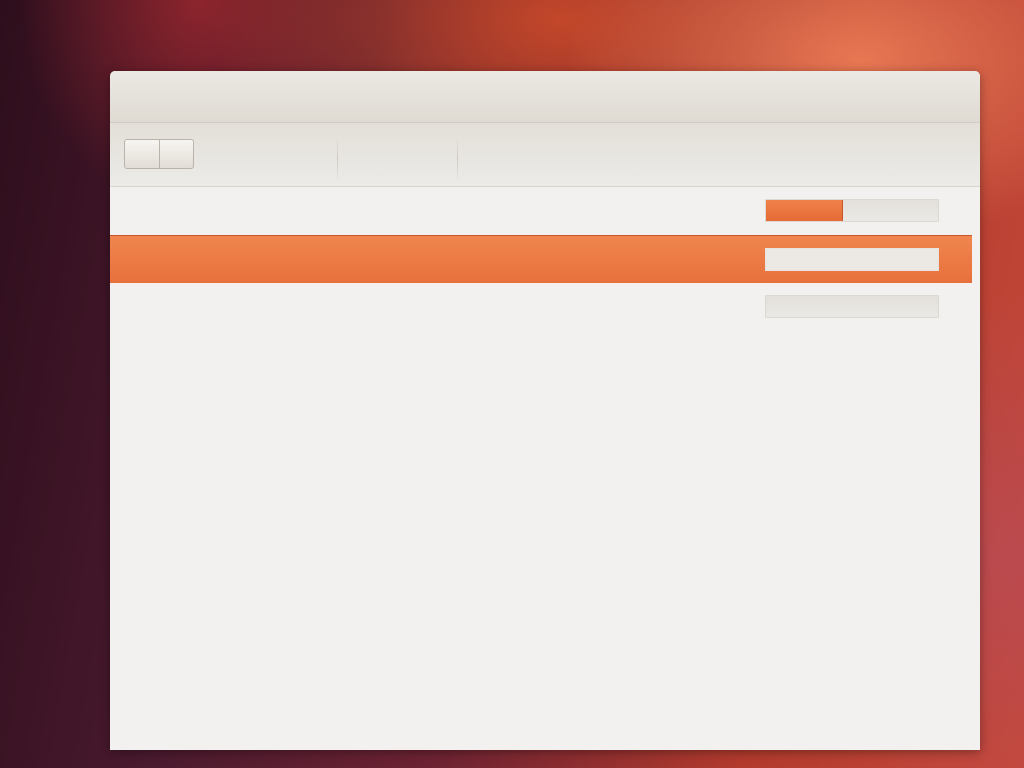 The image size is (1024, 768). I want to click on forward-button, so click(176, 154).